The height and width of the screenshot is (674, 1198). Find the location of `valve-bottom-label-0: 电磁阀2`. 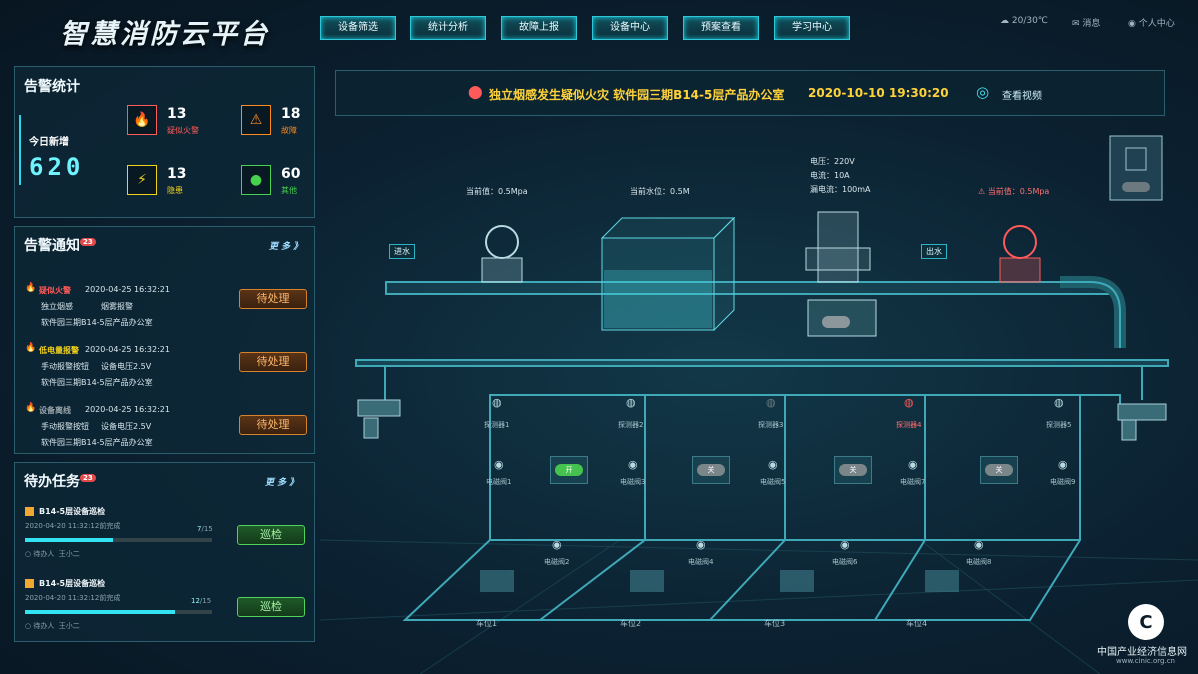

valve-bottom-label-0: 电磁阀2 is located at coordinates (557, 562).